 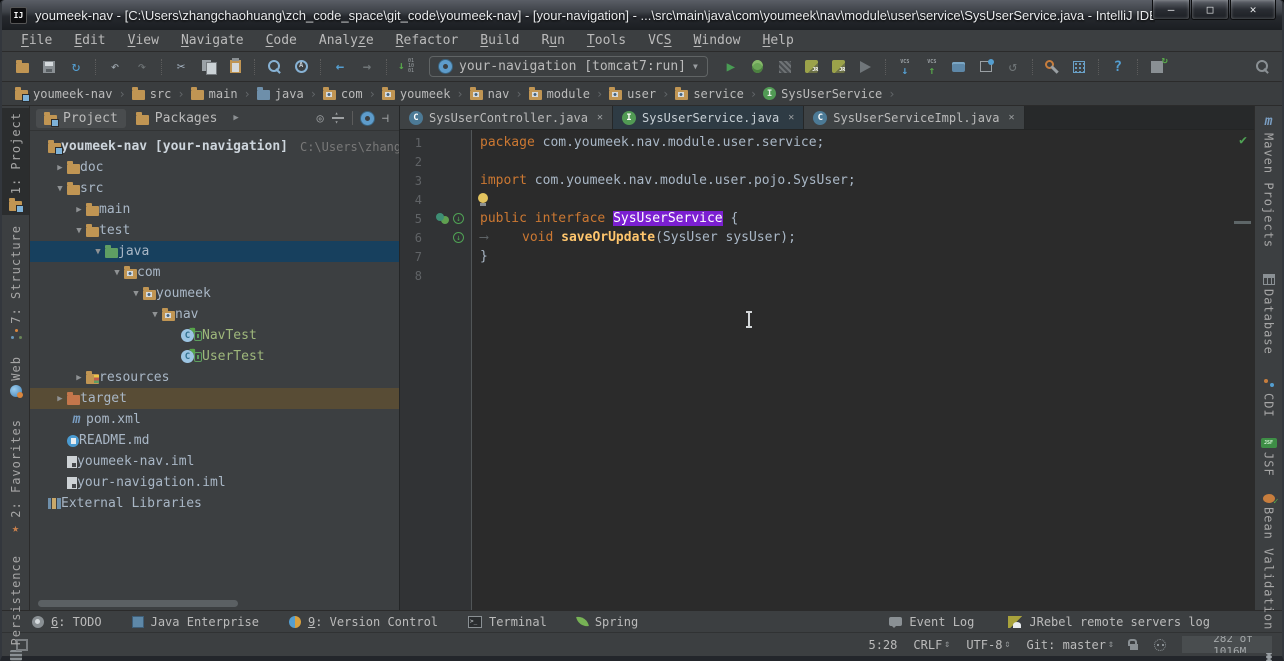 What do you see at coordinates (778, 40) in the screenshot?
I see `menu-item-help: Help` at bounding box center [778, 40].